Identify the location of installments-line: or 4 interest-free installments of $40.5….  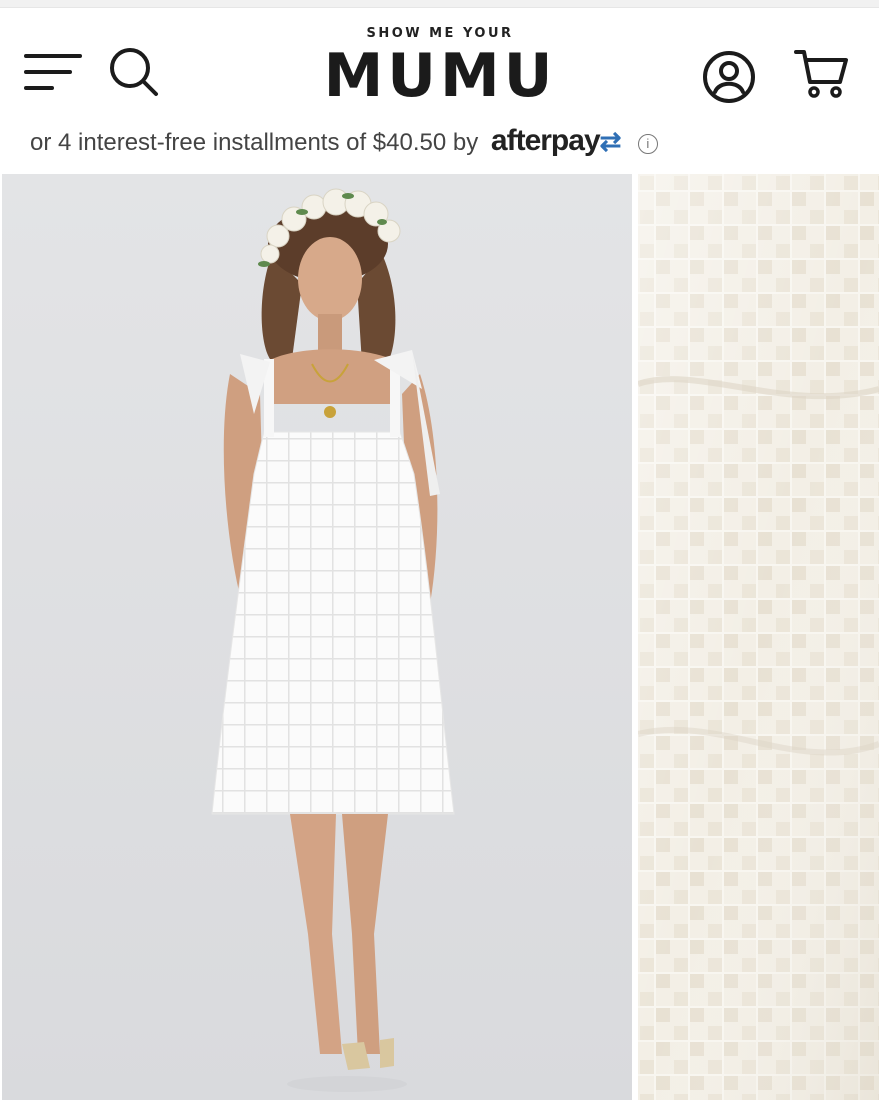
(344, 141).